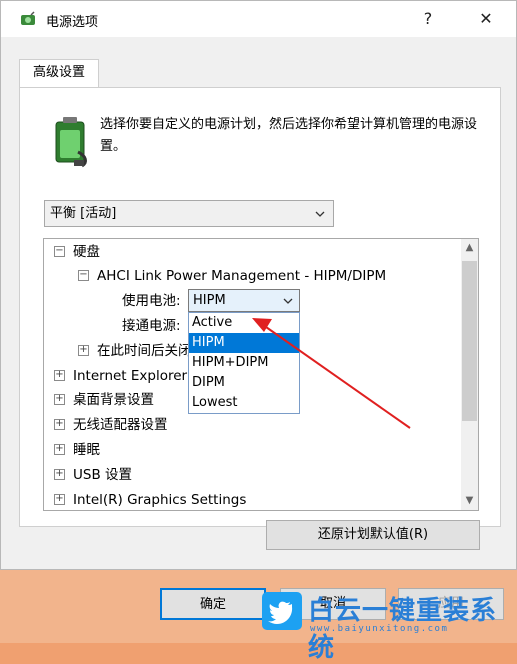 This screenshot has width=517, height=664. Describe the element at coordinates (282, 611) in the screenshot. I see `twitter-bird-icon` at that location.